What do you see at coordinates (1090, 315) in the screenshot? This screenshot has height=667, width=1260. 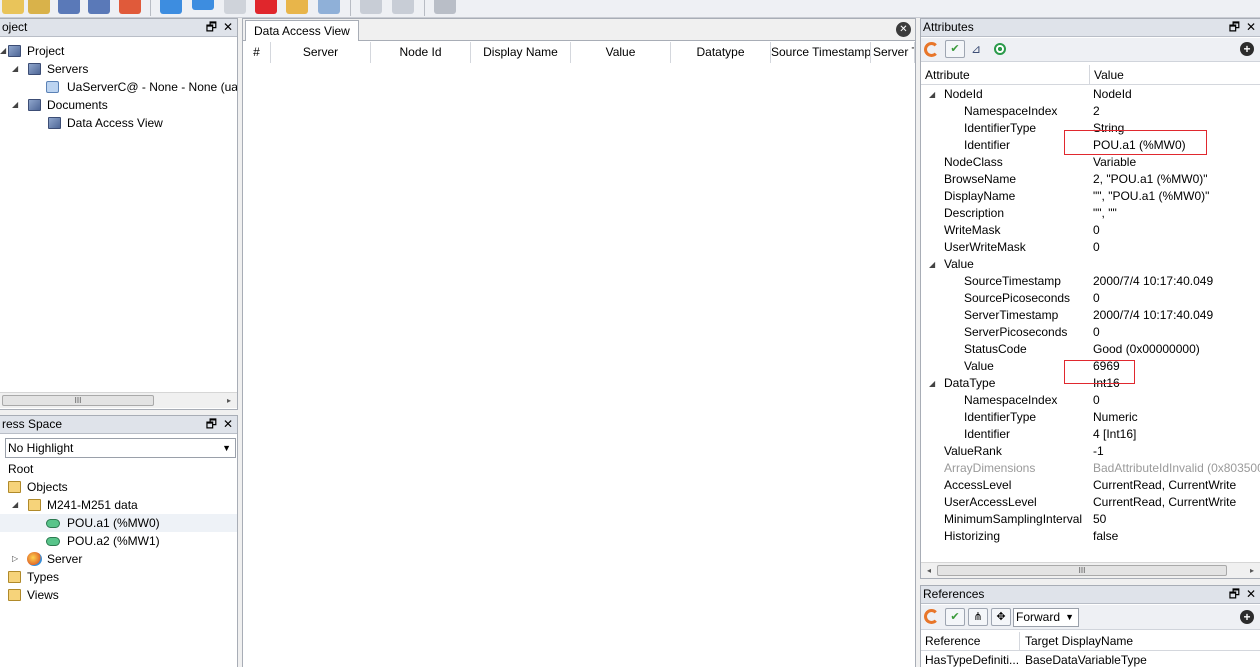 I see `attribute-row: ServerTimestamp 2000/7/4 10:17:40.049` at bounding box center [1090, 315].